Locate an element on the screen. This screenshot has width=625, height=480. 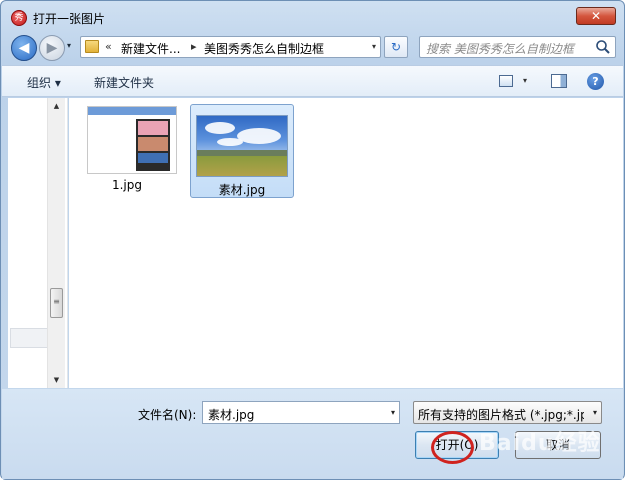
navigation-scrollbar: ▲ ≡ ▼ is located at coordinates (56, 243).